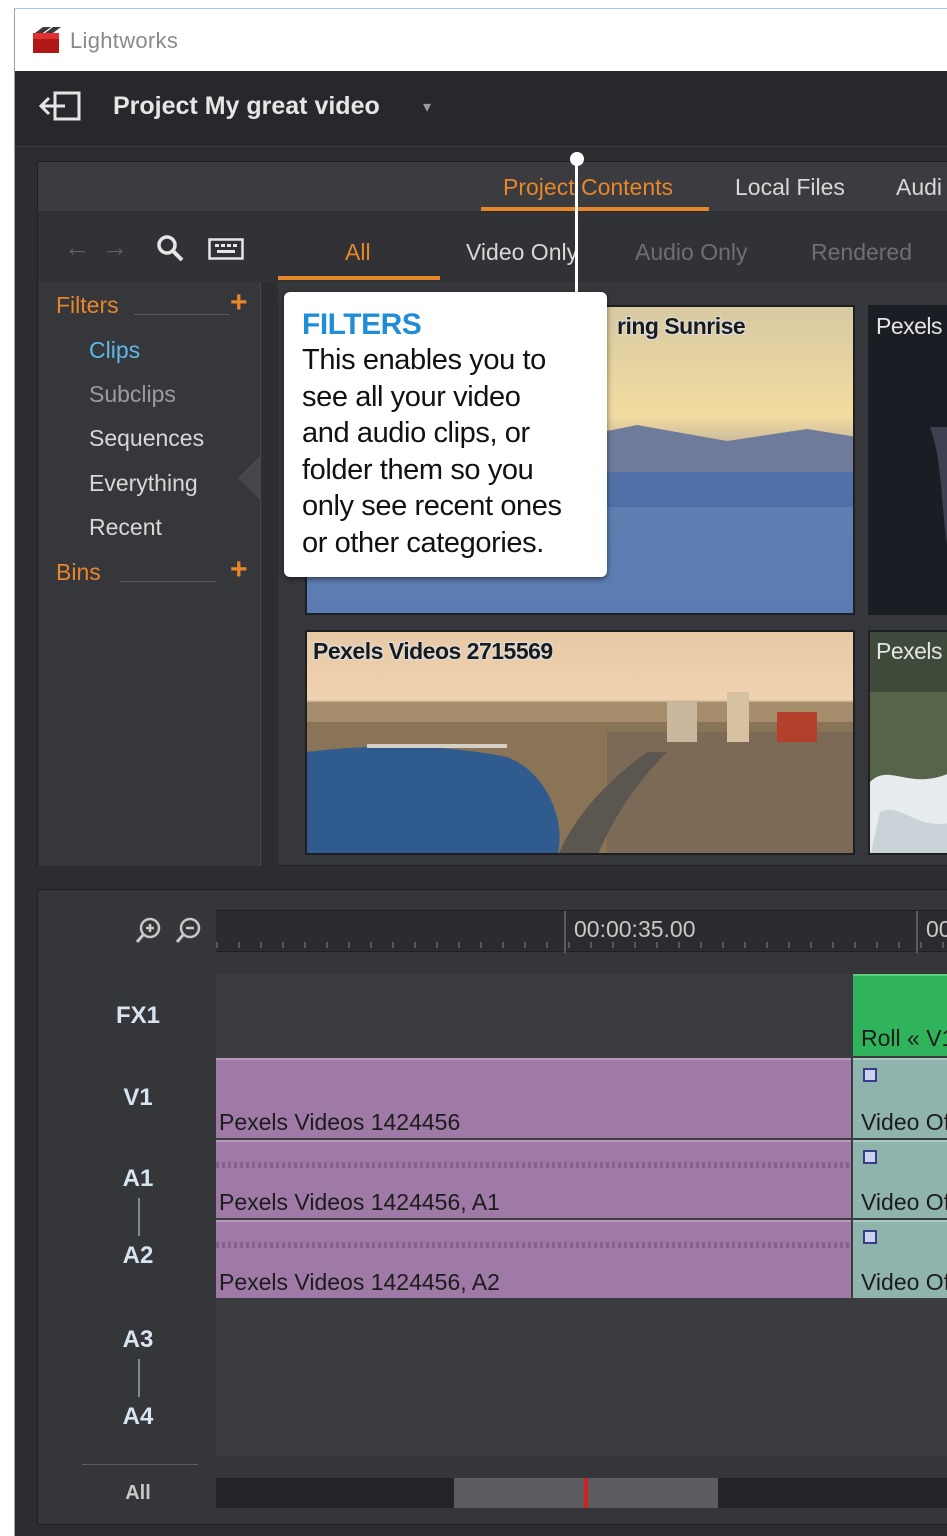  What do you see at coordinates (595, 209) in the screenshot?
I see `active-tab-underline` at bounding box center [595, 209].